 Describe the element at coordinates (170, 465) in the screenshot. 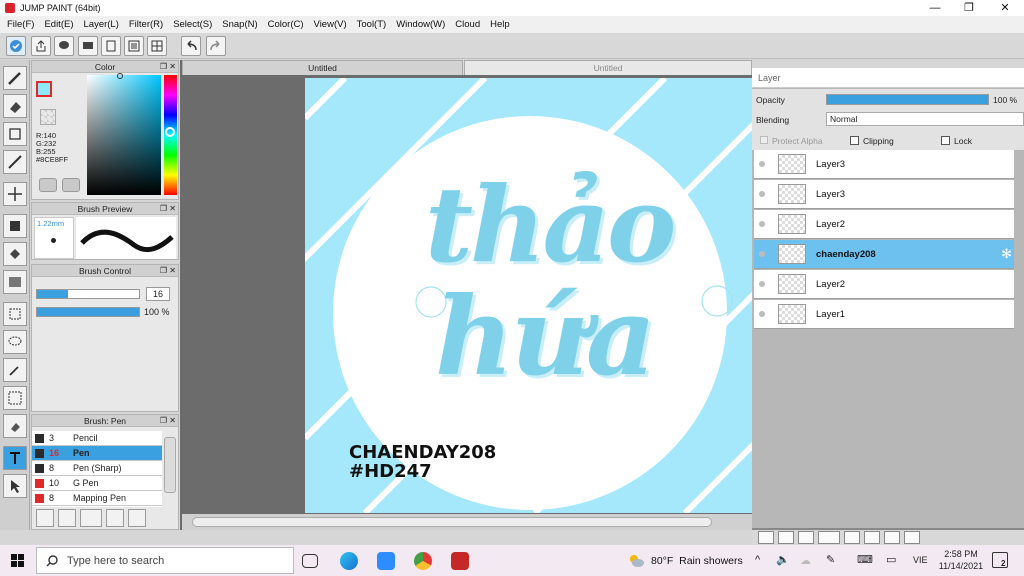

I see `brush-list-scrollbar` at that location.